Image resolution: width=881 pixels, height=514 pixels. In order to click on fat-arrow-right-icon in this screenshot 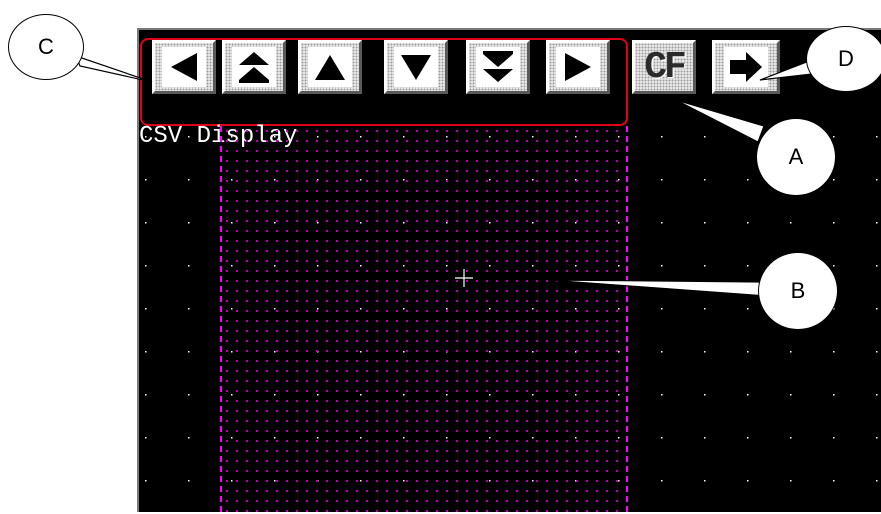, I will do `click(746, 67)`.